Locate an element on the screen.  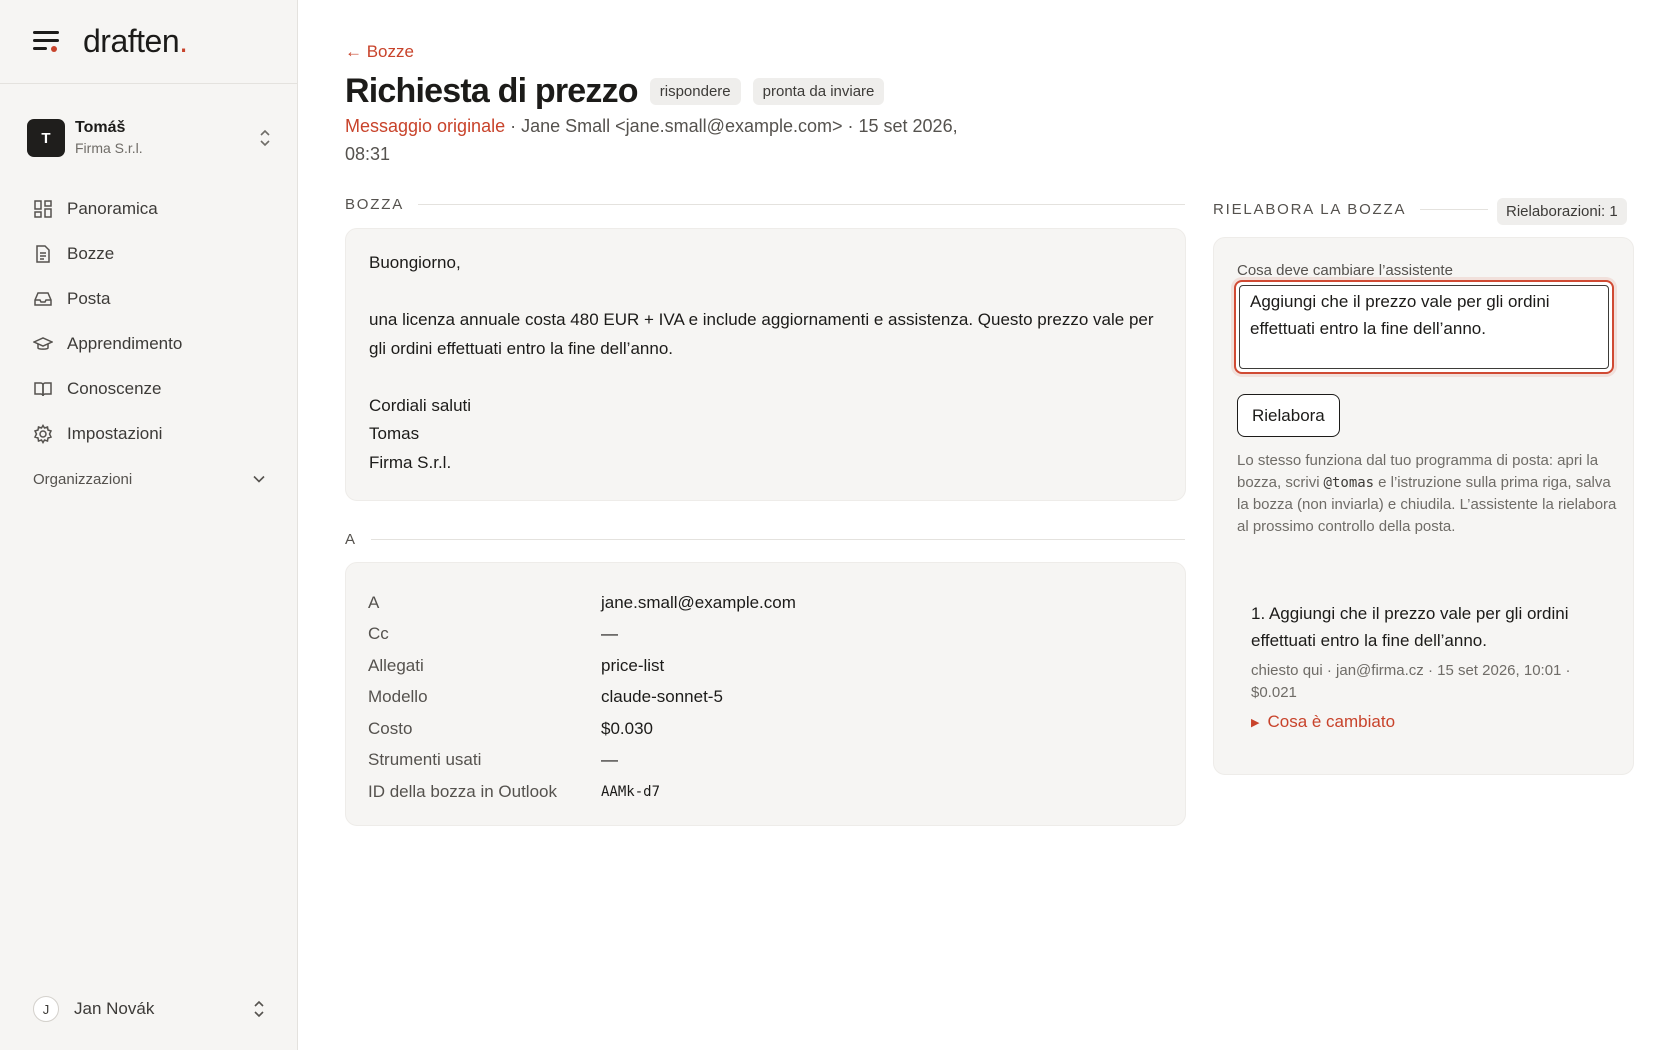
details-key: Costo is located at coordinates (390, 728).